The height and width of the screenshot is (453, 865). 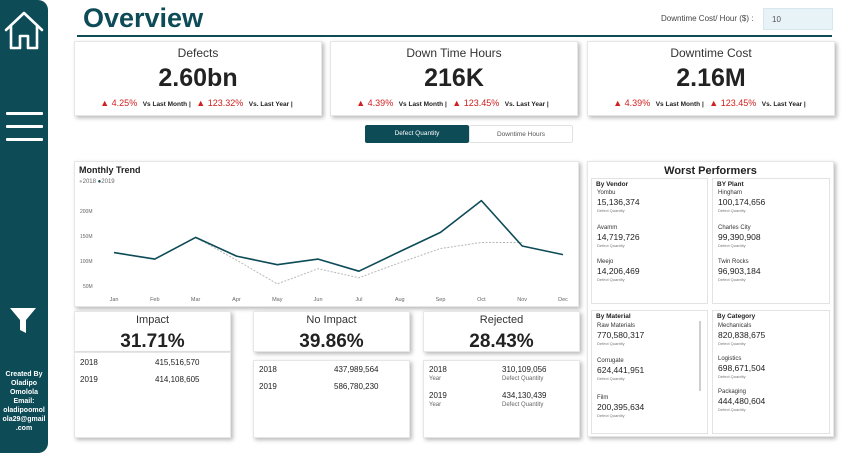 What do you see at coordinates (612, 184) in the screenshot?
I see `vendor-heading: By Vendor` at bounding box center [612, 184].